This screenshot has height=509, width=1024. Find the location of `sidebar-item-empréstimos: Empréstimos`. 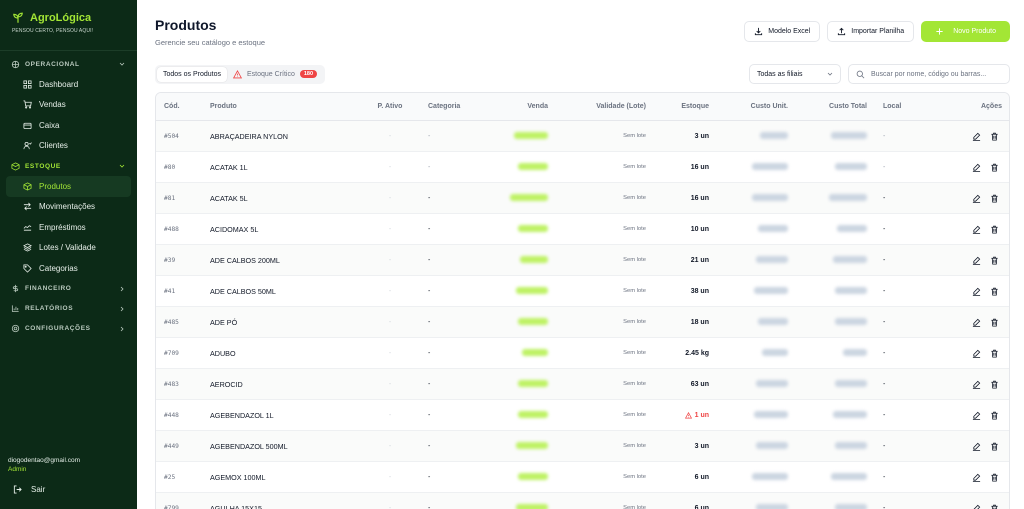

sidebar-item-empréstimos: Empréstimos is located at coordinates (68, 227).